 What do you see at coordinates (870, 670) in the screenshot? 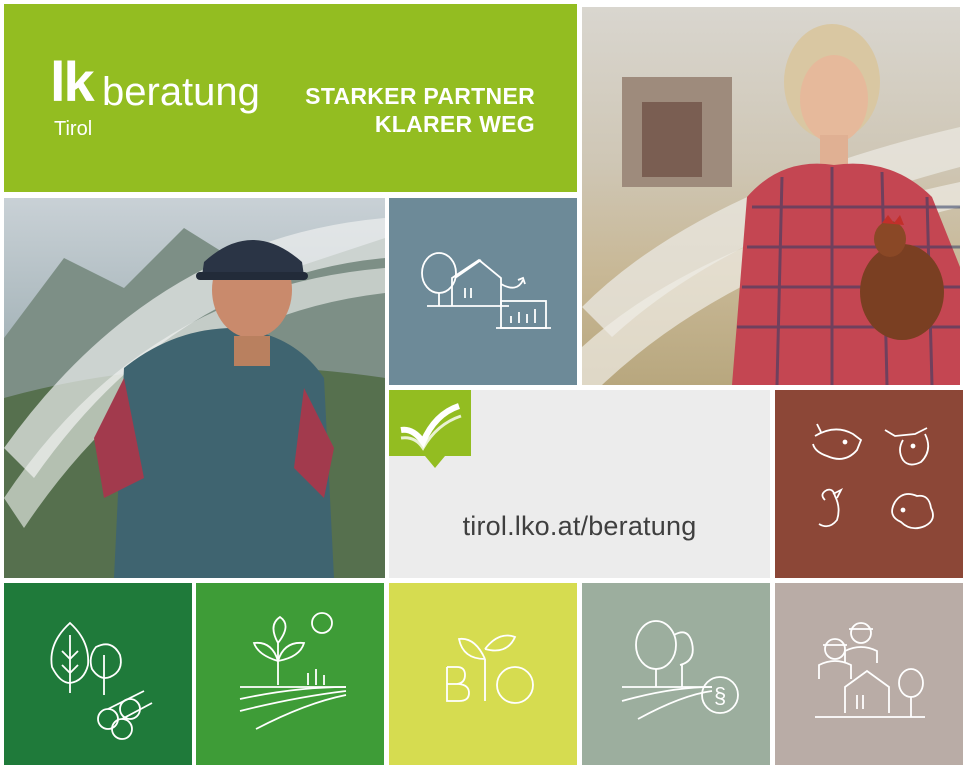
I see `farm-family-icon` at bounding box center [870, 670].